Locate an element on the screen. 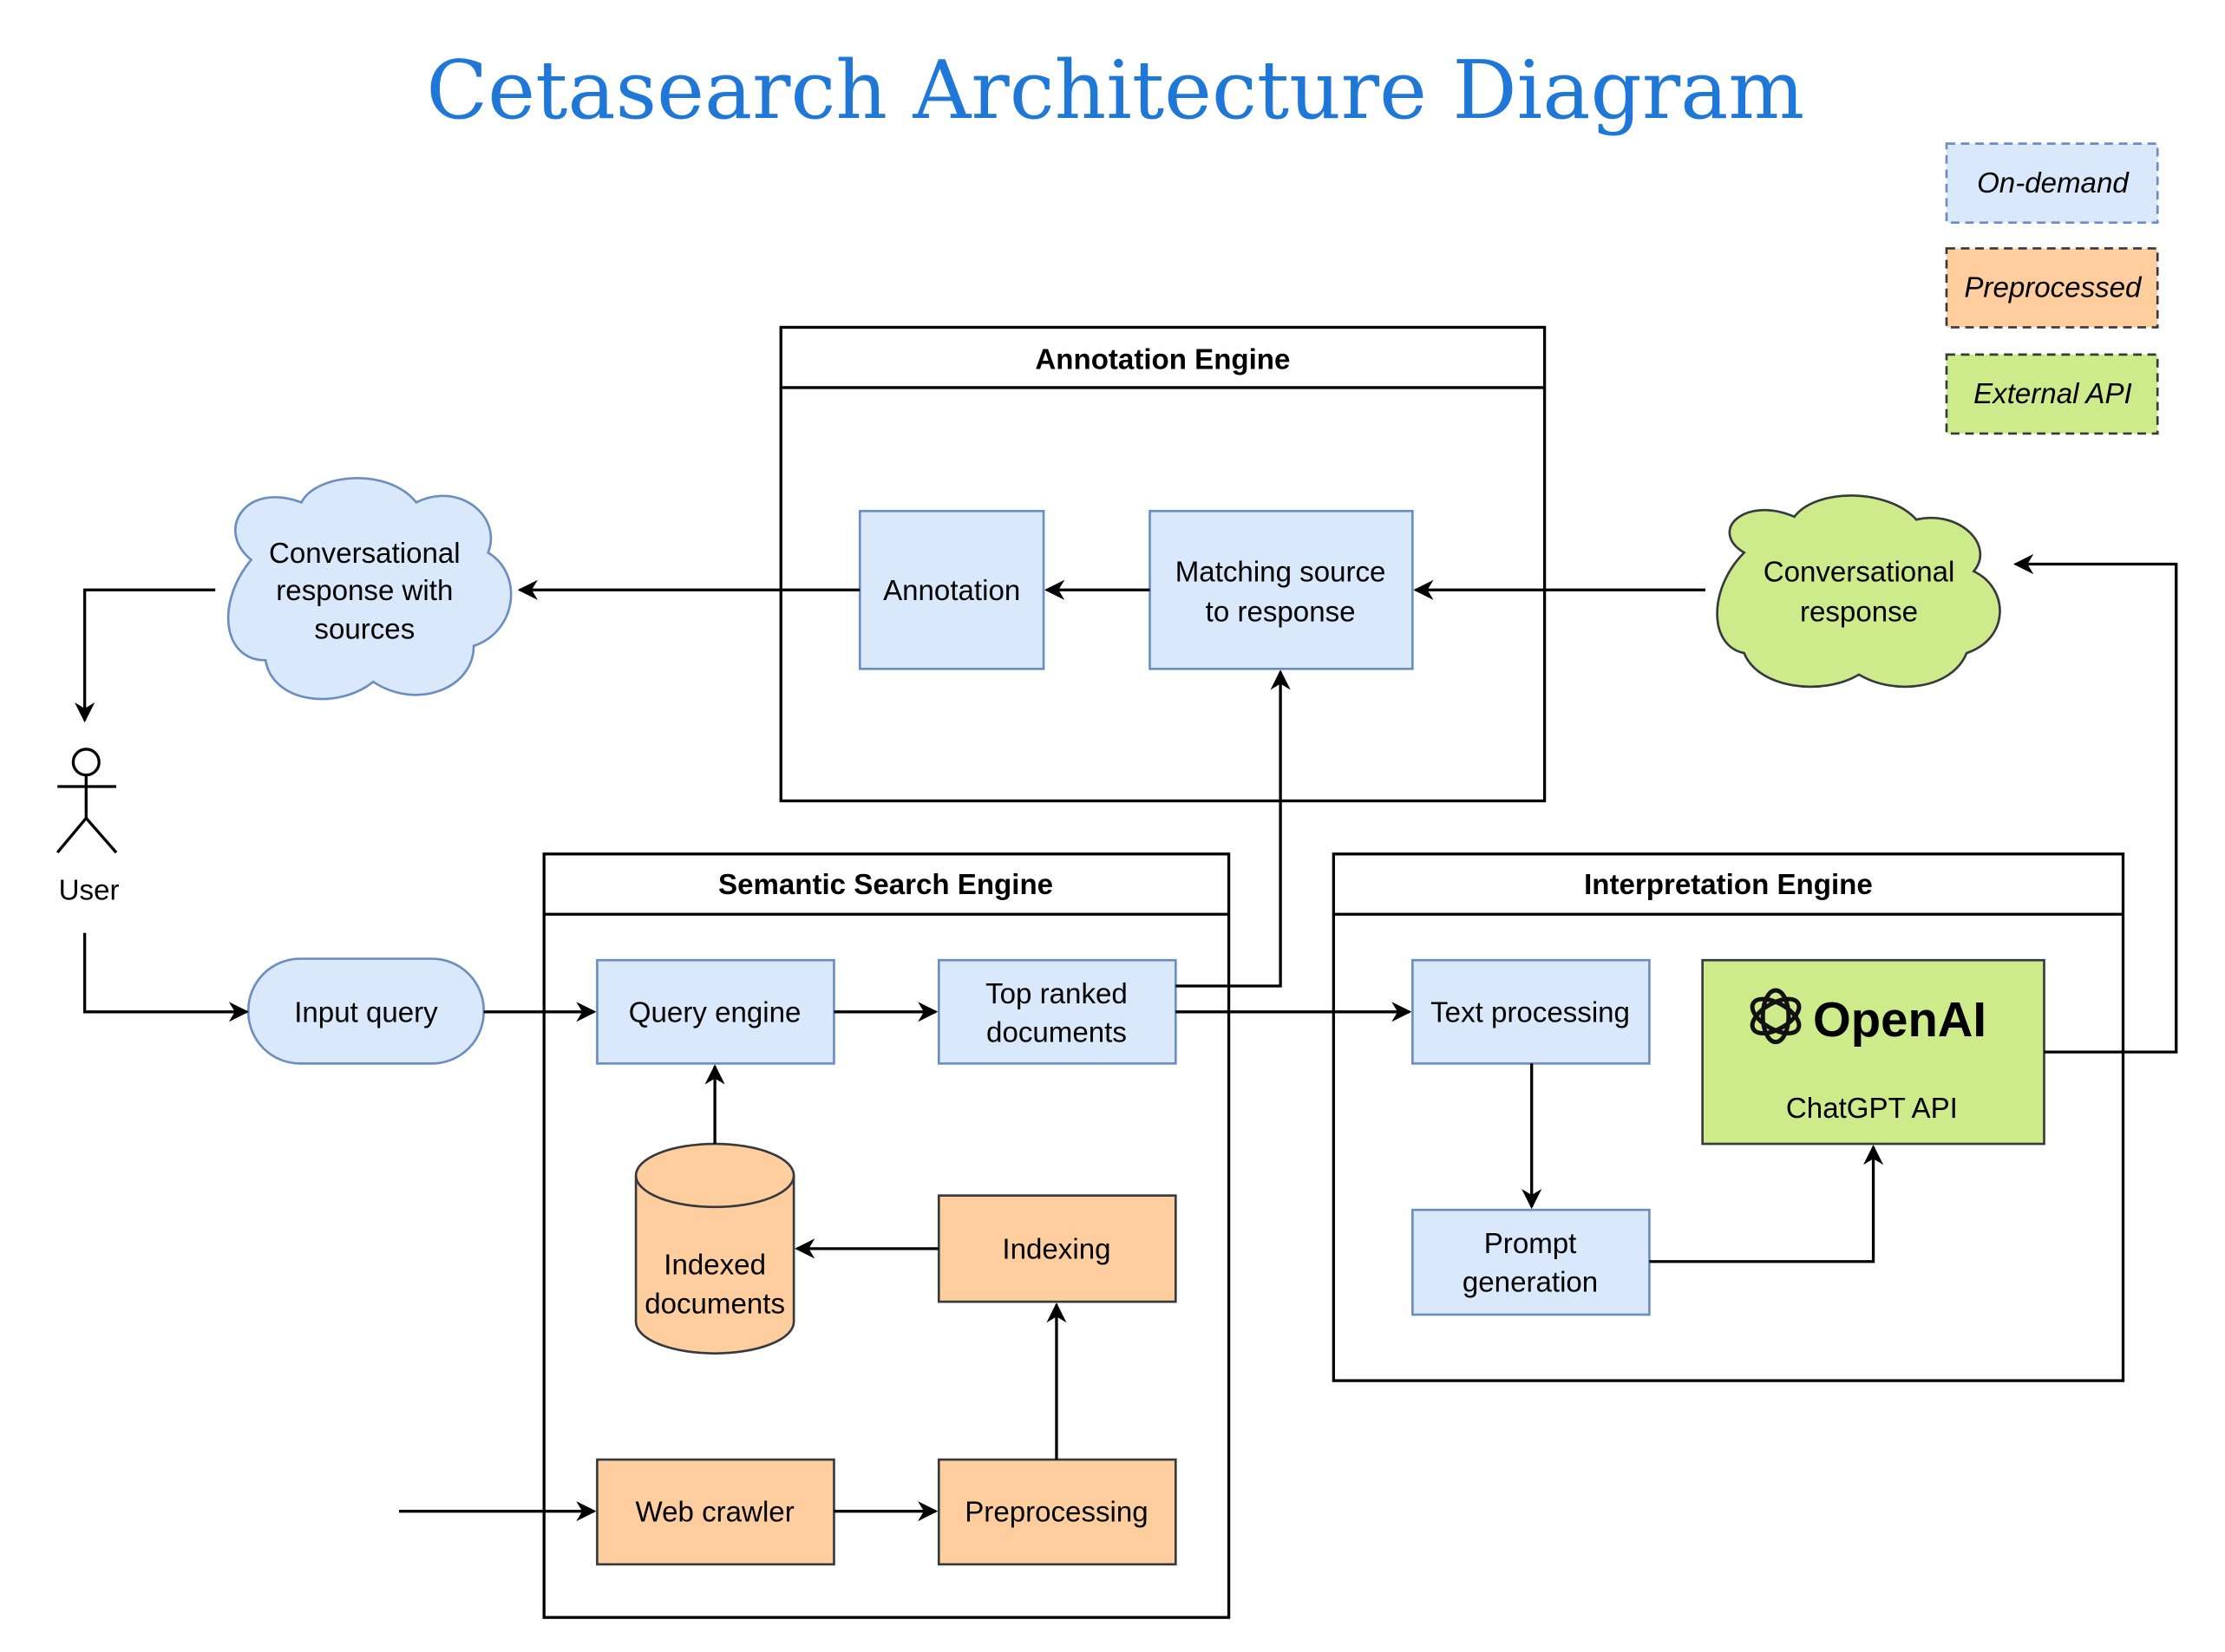 The image size is (2225, 1652). cloud-sources-line1: Conversational is located at coordinates (365, 554).